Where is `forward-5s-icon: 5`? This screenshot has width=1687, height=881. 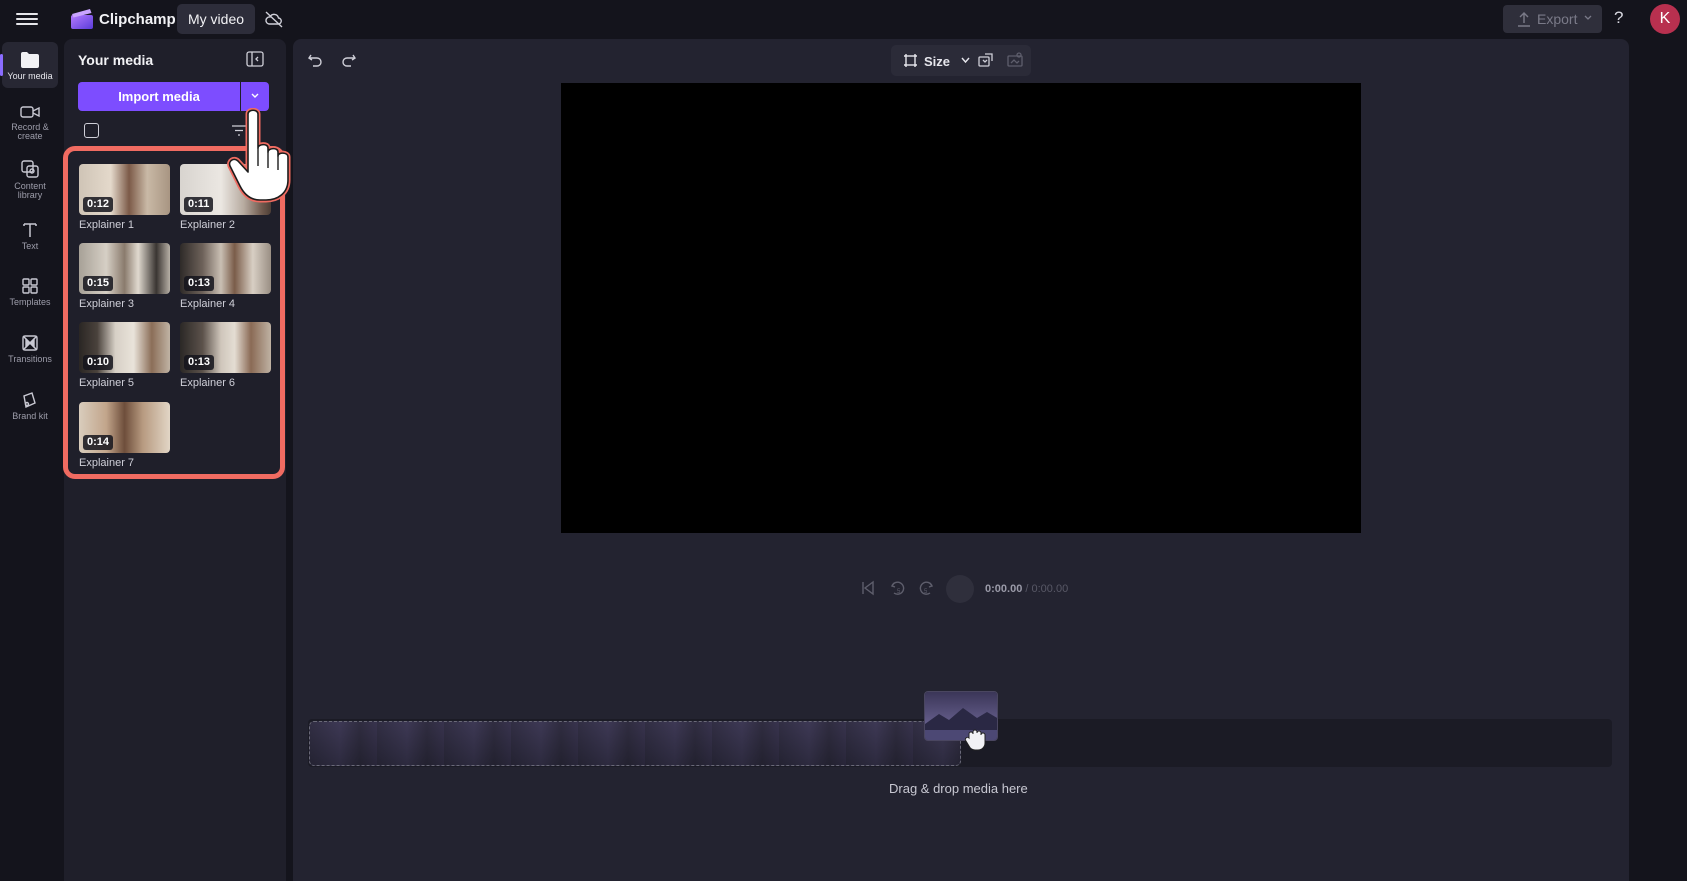 forward-5s-icon: 5 is located at coordinates (926, 588).